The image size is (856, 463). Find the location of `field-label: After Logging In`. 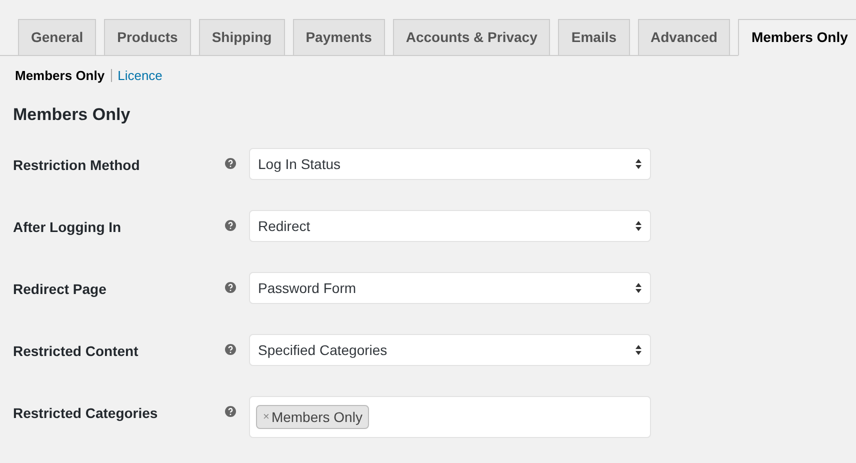

field-label: After Logging In is located at coordinates (67, 227).